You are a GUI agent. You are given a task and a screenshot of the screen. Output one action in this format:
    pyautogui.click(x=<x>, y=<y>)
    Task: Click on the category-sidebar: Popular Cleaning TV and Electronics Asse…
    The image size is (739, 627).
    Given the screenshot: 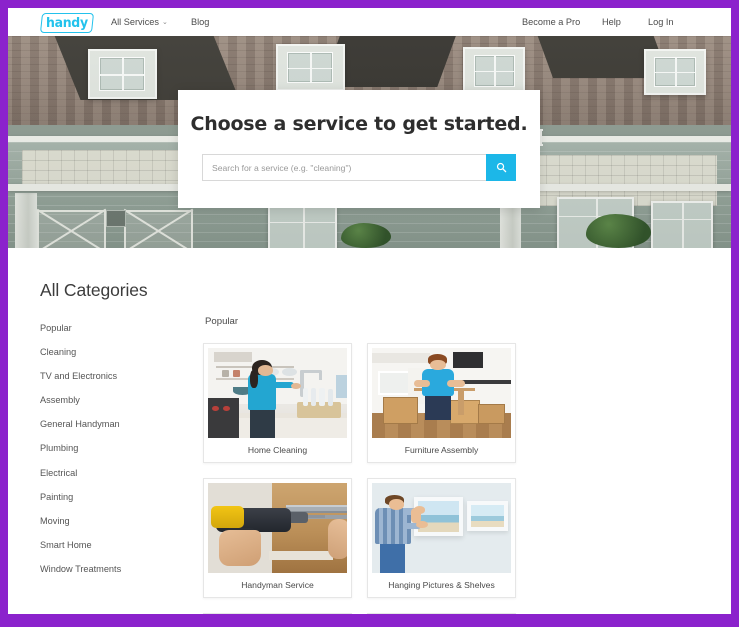 What is the action you would take?
    pyautogui.click(x=115, y=448)
    